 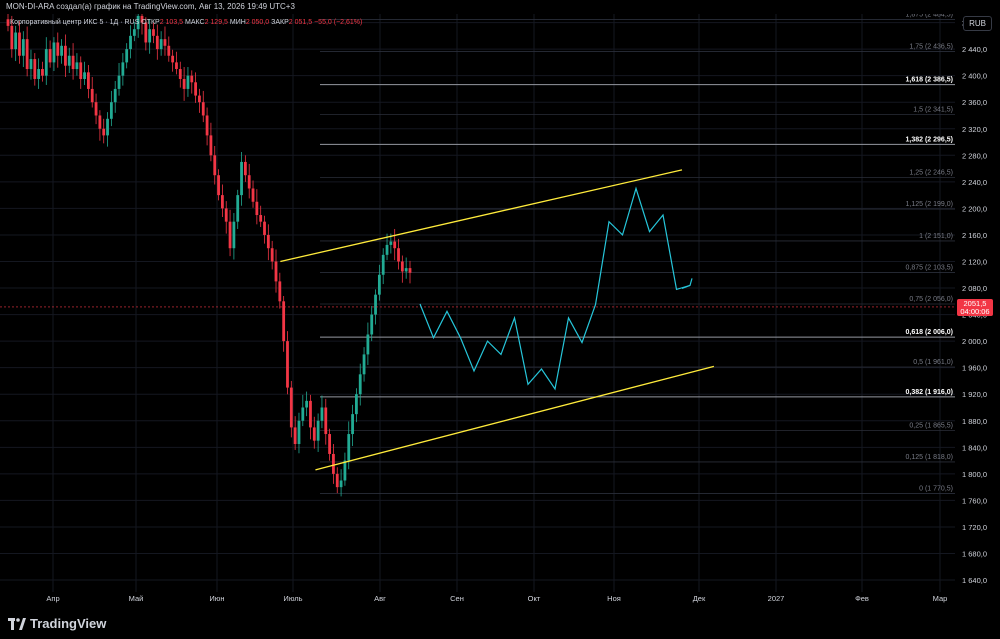 I want to click on currency-button: RUB, so click(x=977, y=23).